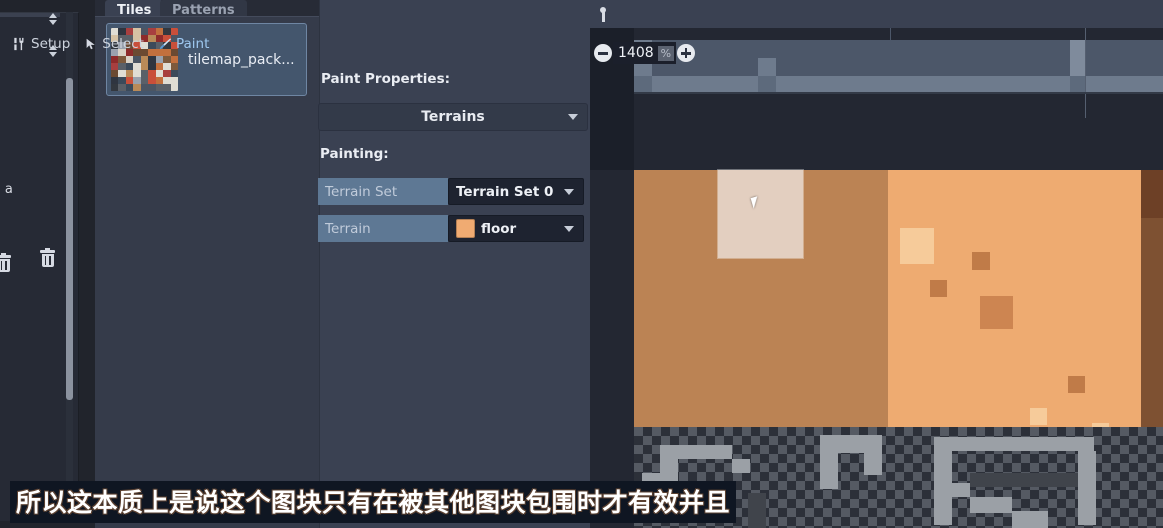 The image size is (1163, 528). I want to click on zoom-control: 1408 %, so click(645, 53).